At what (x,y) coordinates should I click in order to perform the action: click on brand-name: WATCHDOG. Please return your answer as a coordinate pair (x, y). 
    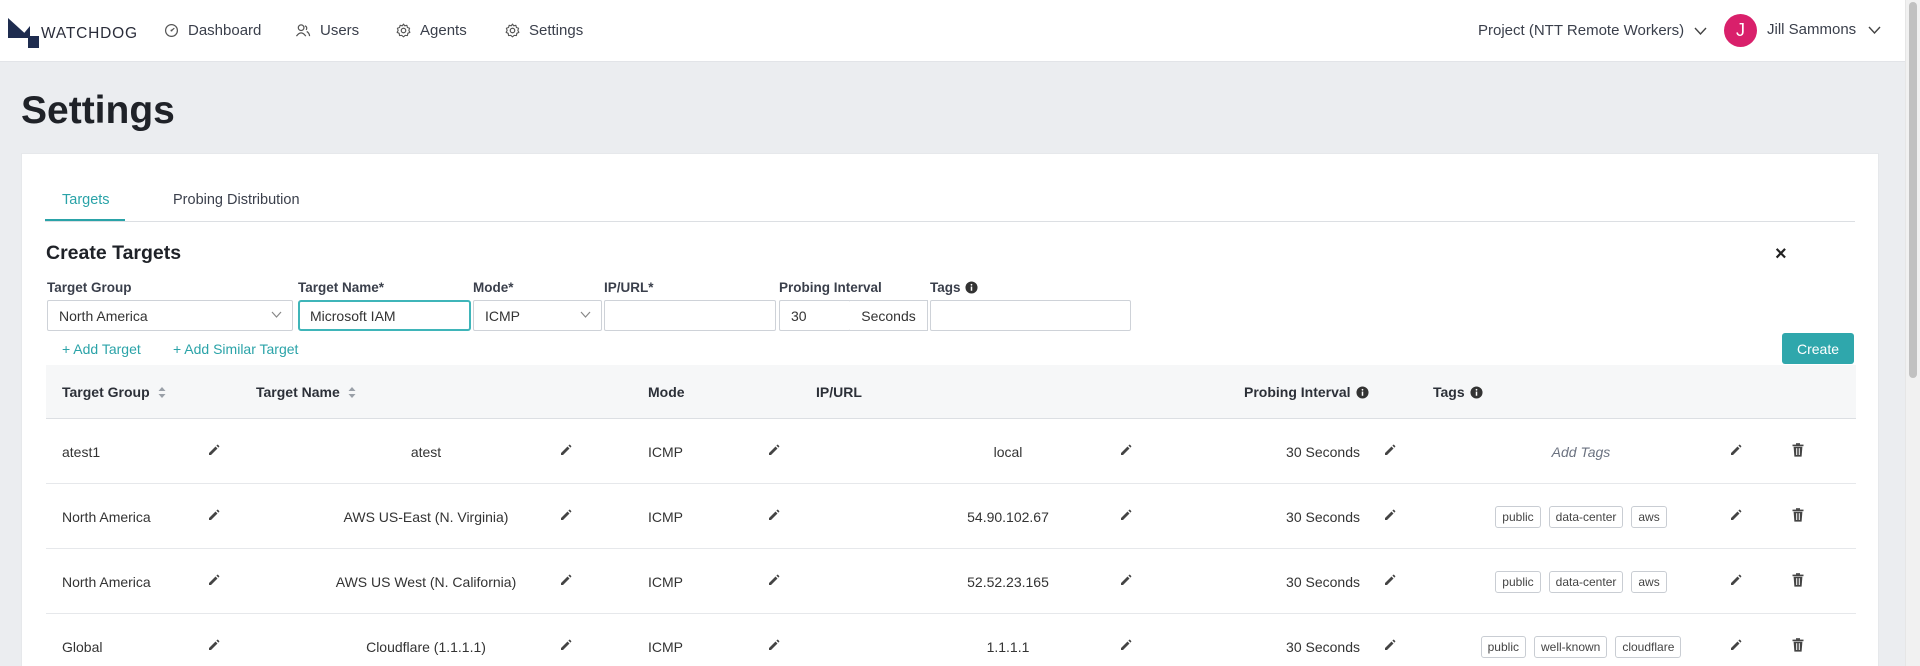
    Looking at the image, I should click on (89, 33).